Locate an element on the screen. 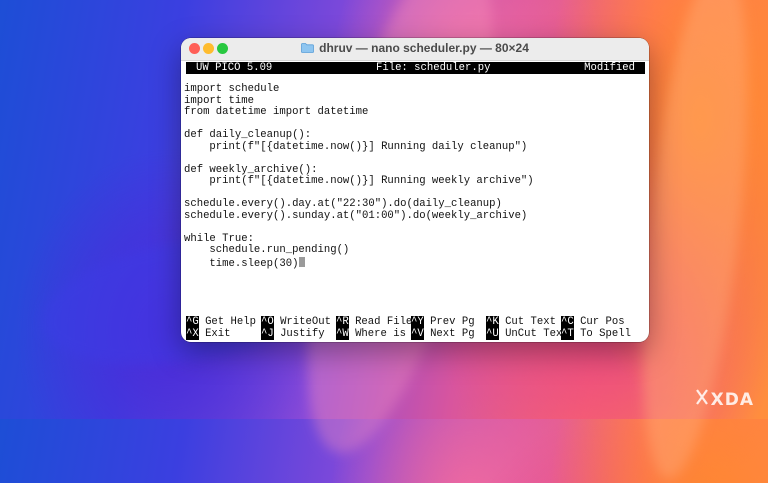 This screenshot has width=768, height=483. shortcut-item: ^W Where is is located at coordinates (371, 334).